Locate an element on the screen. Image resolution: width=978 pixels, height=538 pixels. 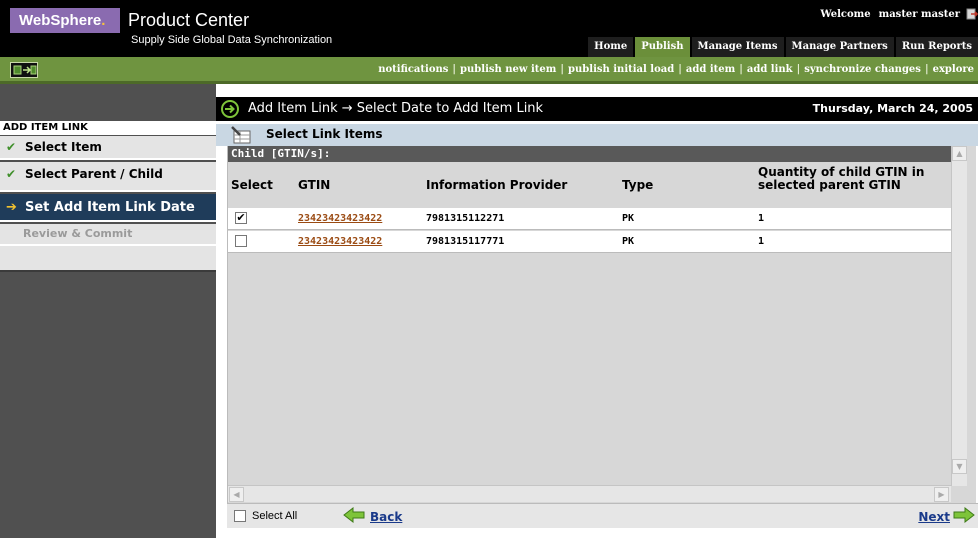
welcome-label: Welcome is located at coordinates (845, 14).